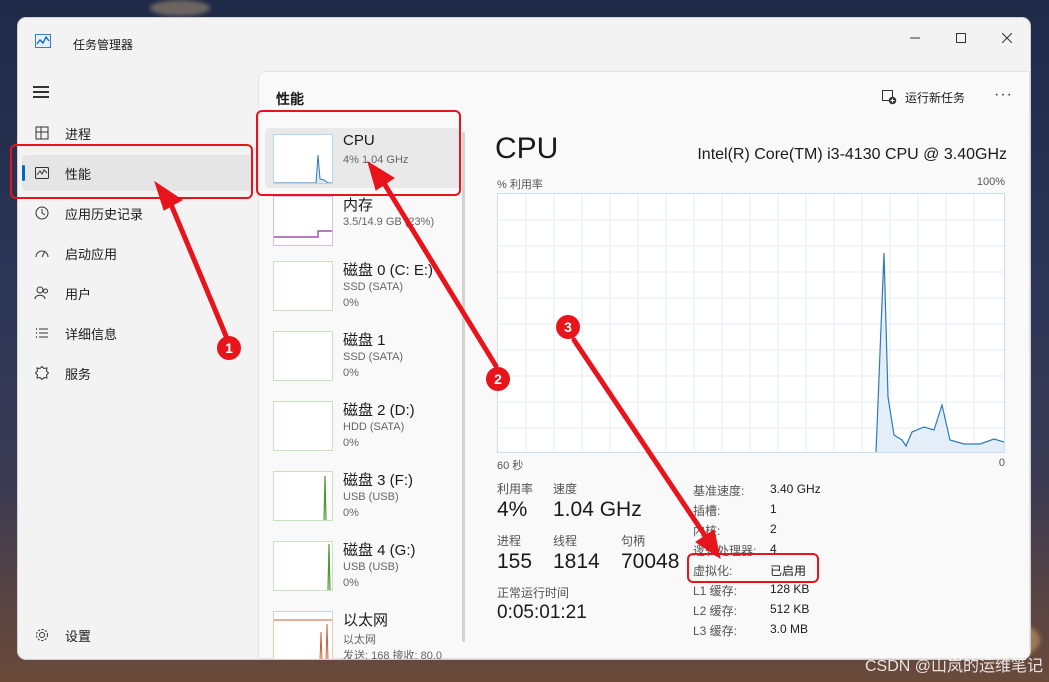 The height and width of the screenshot is (682, 1049). I want to click on spec-value: 128 KB, so click(790, 589).